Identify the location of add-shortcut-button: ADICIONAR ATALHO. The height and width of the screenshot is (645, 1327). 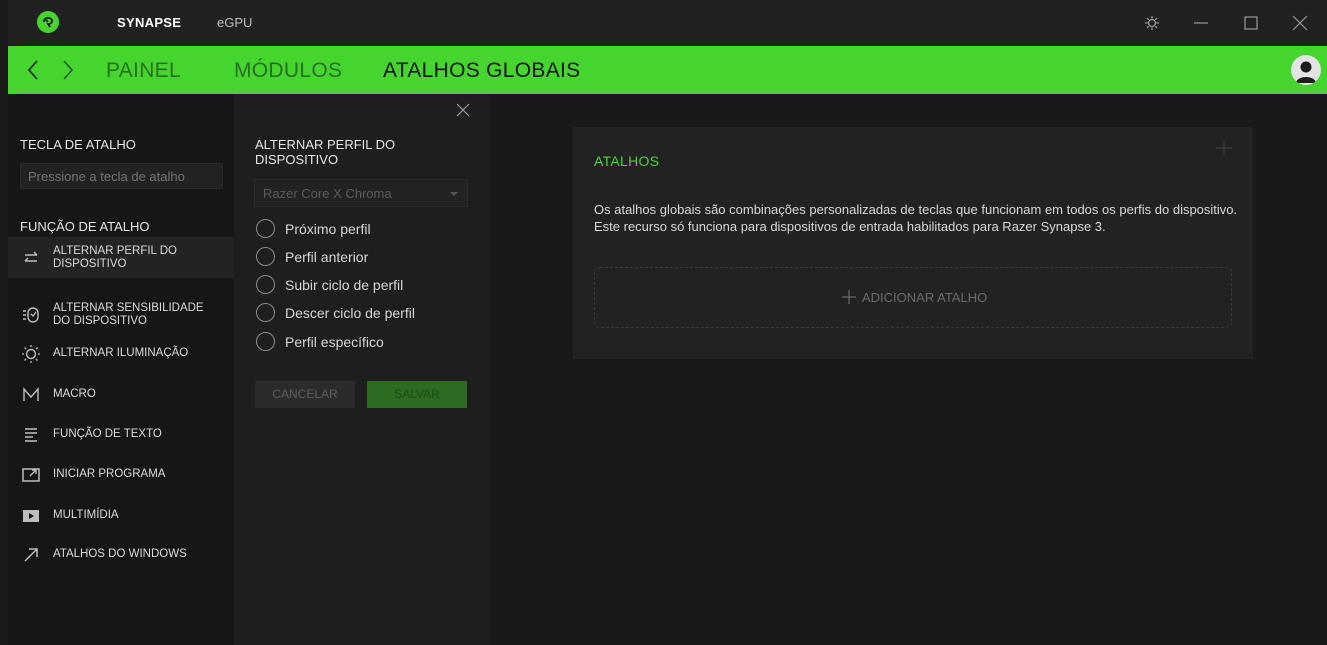
(913, 297).